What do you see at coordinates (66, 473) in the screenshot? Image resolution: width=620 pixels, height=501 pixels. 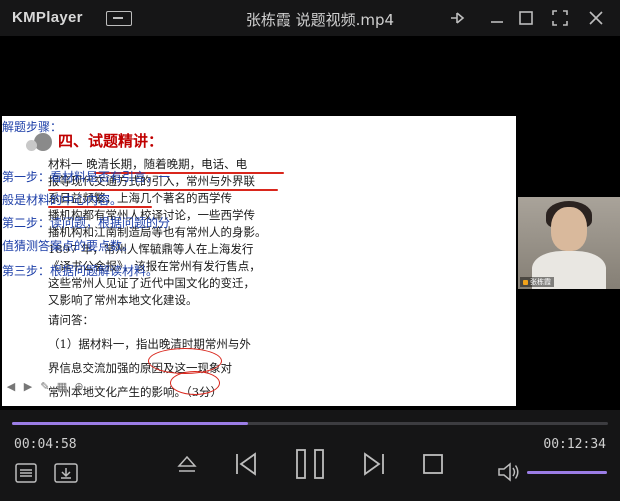 I see `download-icon` at bounding box center [66, 473].